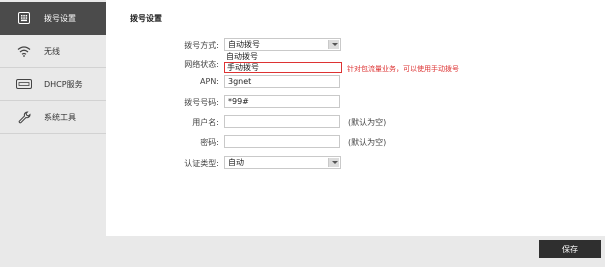 The width and height of the screenshot is (605, 267). Describe the element at coordinates (24, 117) in the screenshot. I see `wrench-icon` at that location.